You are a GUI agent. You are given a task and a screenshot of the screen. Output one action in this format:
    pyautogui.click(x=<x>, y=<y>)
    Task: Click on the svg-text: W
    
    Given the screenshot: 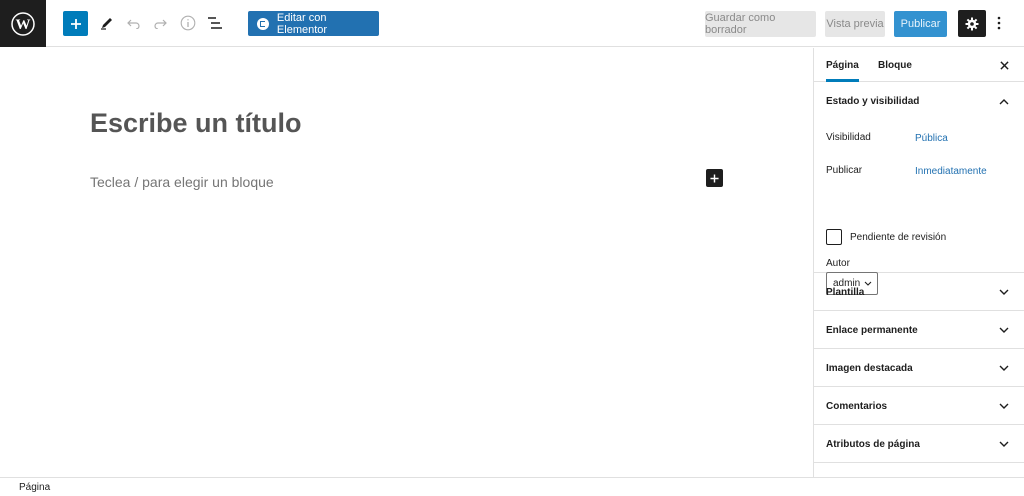 What is the action you would take?
    pyautogui.click(x=23, y=25)
    